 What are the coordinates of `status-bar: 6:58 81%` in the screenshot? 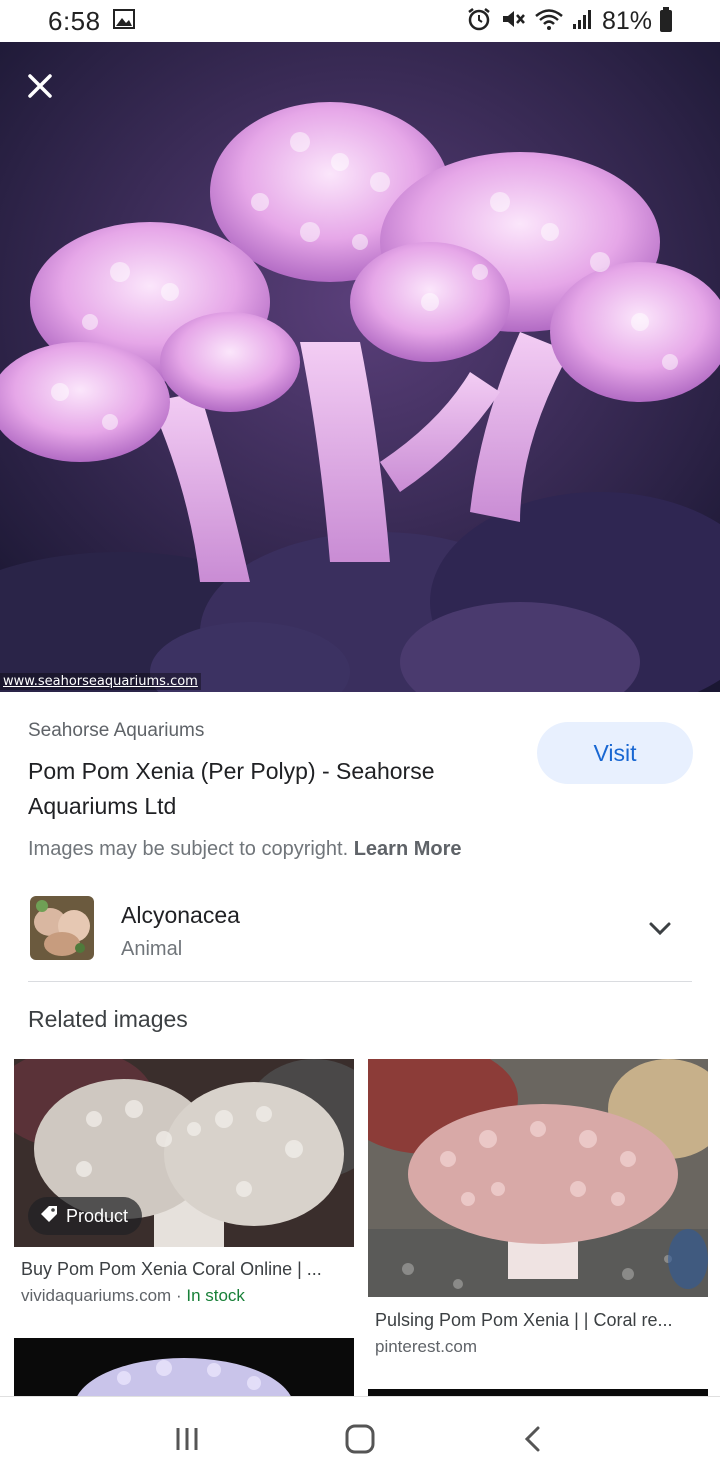 It's located at (360, 21).